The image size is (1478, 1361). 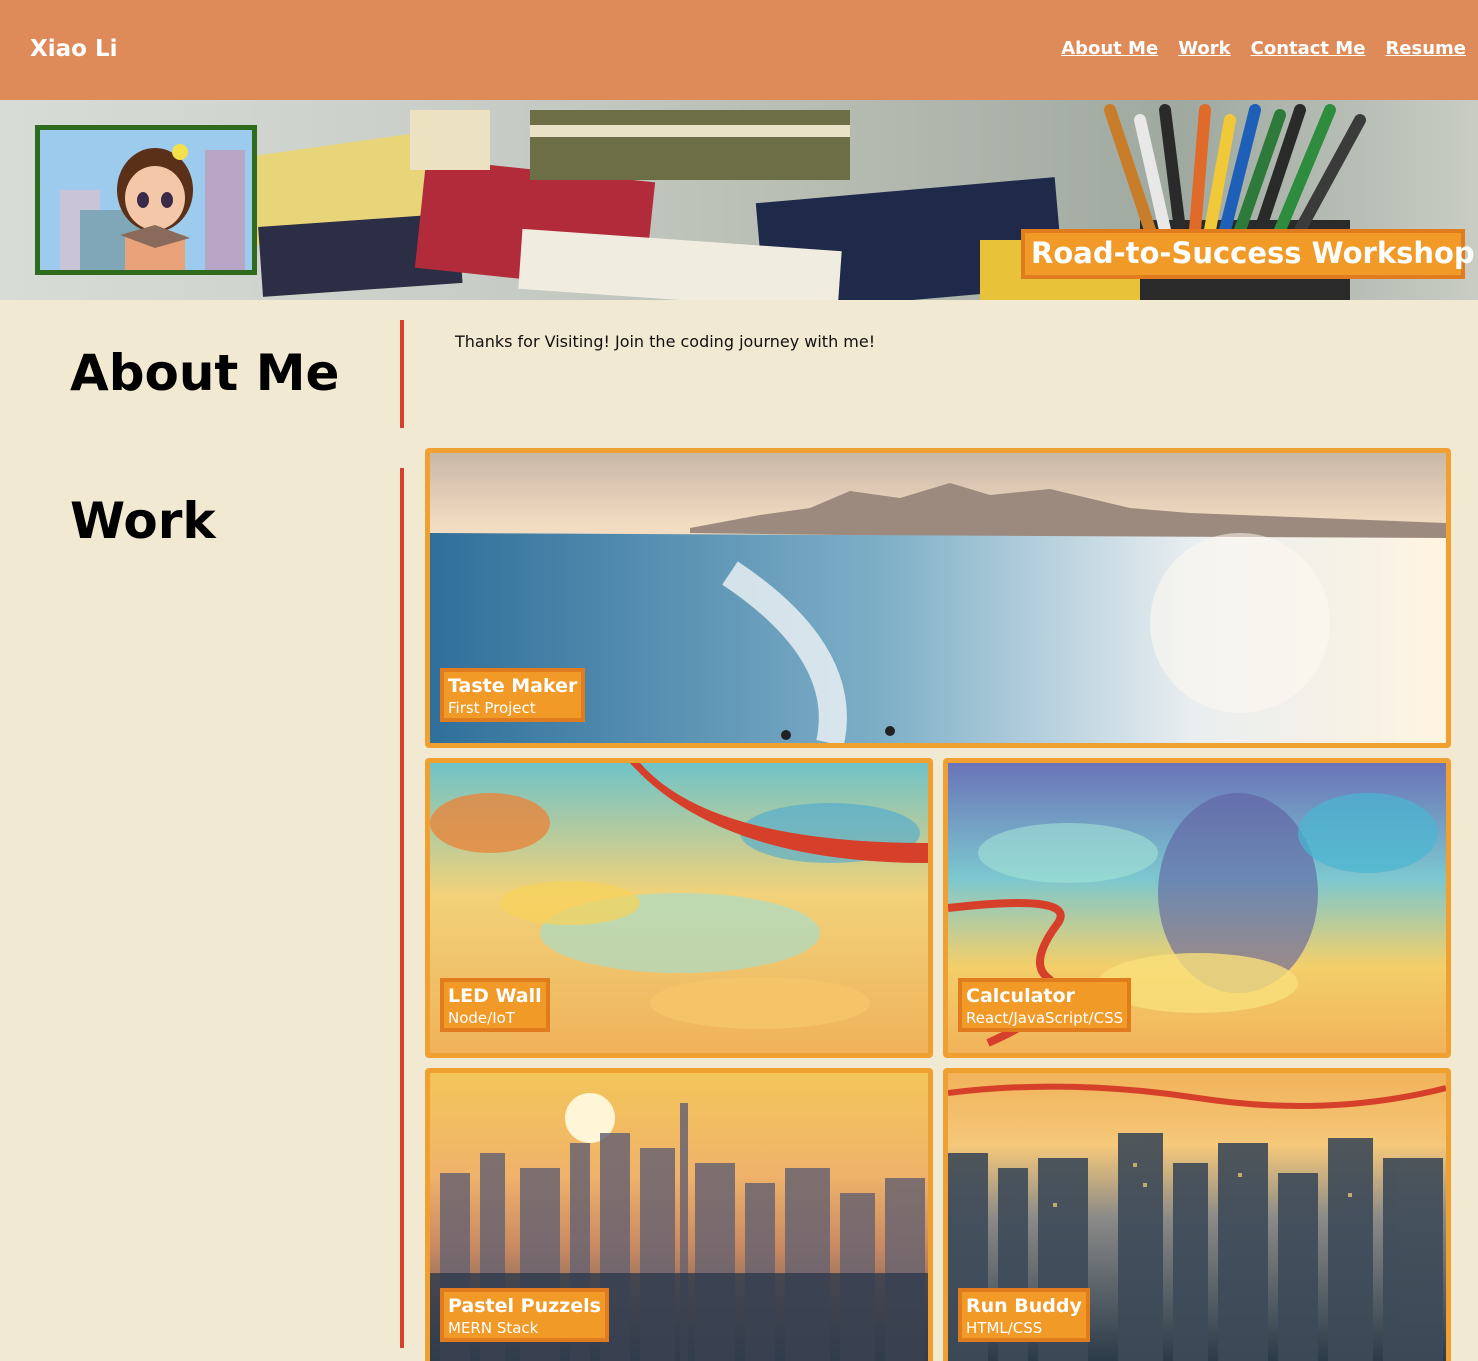 I want to click on work-divider, so click(x=402, y=908).